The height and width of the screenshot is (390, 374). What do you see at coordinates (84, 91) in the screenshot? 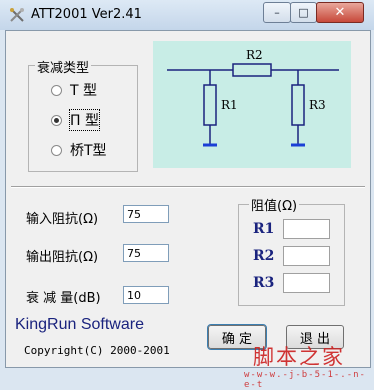
I see `radio-t-label: T 型` at bounding box center [84, 91].